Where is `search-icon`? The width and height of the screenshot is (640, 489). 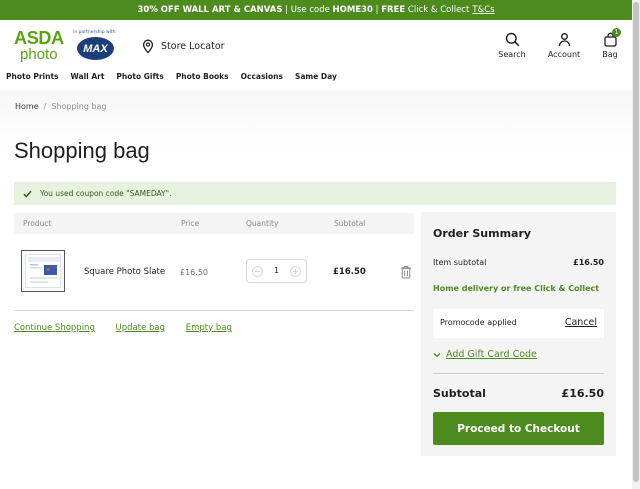 search-icon is located at coordinates (512, 39).